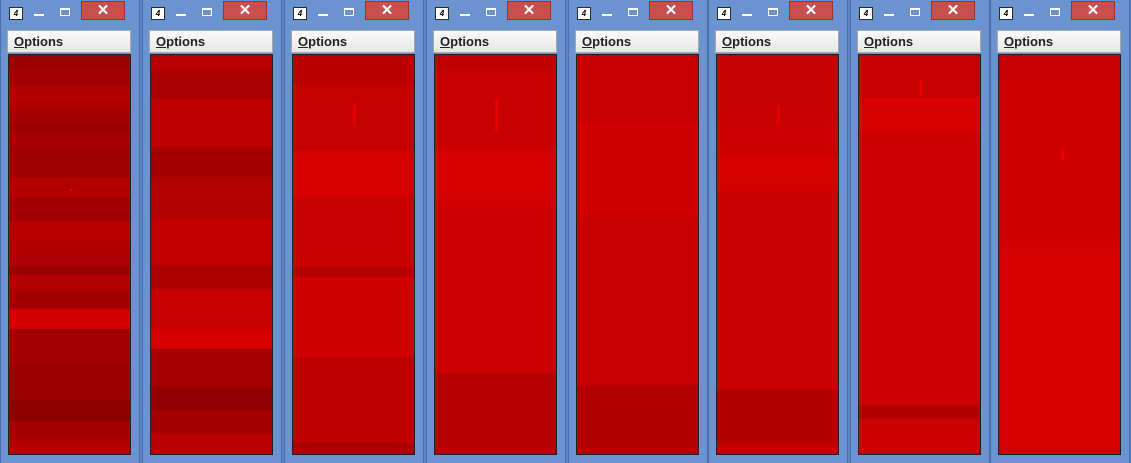  I want to click on window-7: 4 ✕ Options, so click(920, 231).